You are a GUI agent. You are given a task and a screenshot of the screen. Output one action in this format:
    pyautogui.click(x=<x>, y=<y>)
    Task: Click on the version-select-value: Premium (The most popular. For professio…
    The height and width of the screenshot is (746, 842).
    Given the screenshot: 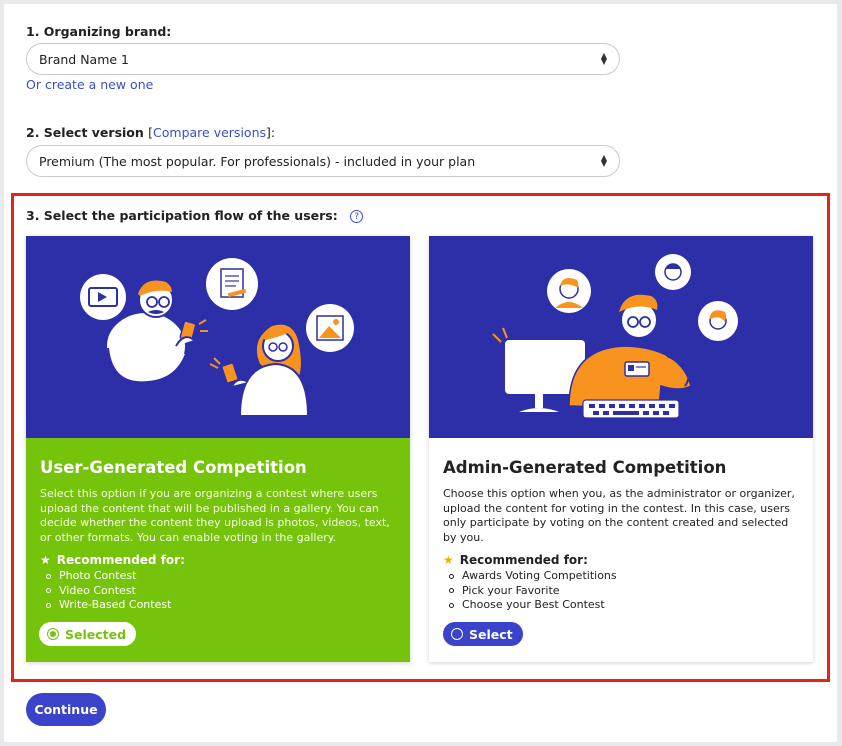 What is the action you would take?
    pyautogui.click(x=257, y=161)
    